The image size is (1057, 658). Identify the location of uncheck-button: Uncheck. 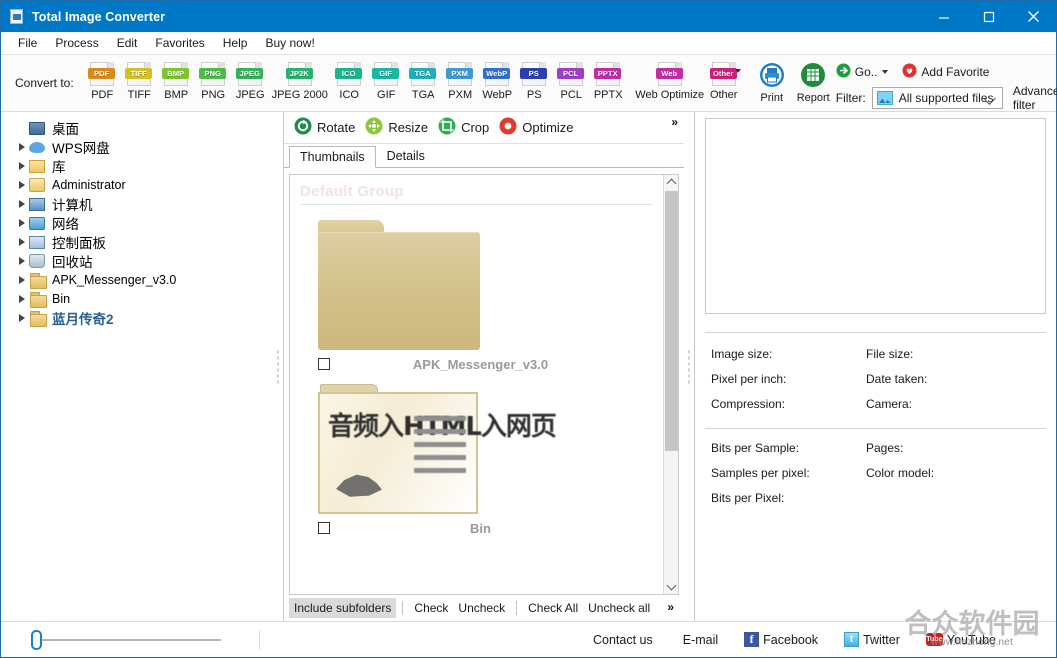
(481, 608).